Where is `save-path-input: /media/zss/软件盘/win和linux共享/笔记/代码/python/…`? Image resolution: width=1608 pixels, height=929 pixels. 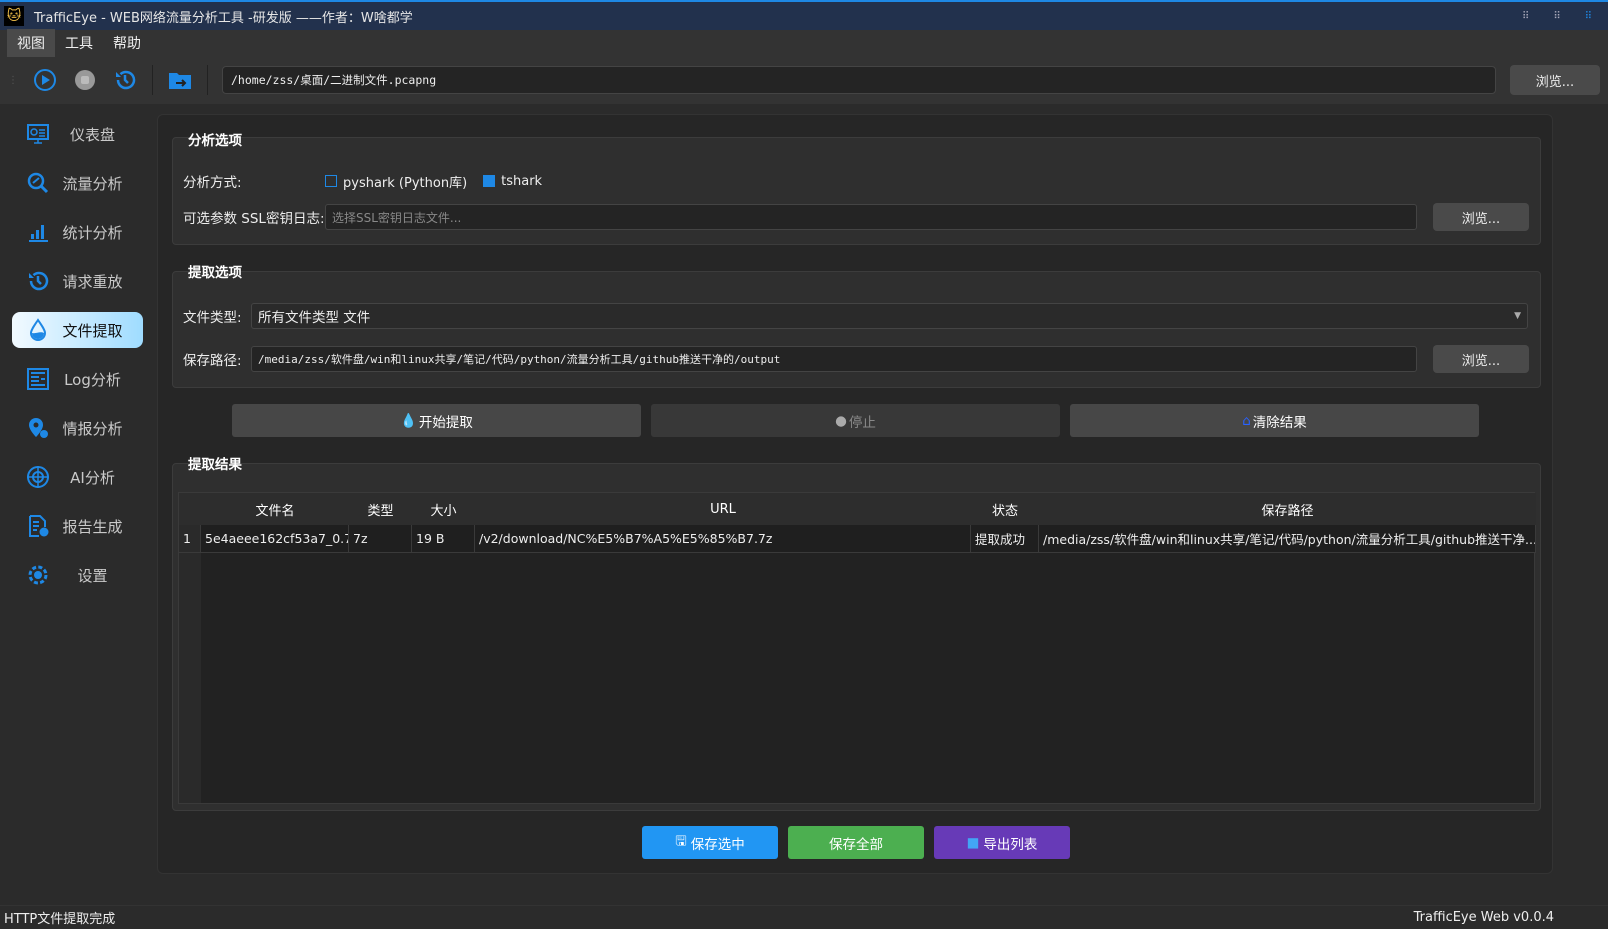 save-path-input: /media/zss/软件盘/win和linux共享/笔记/代码/python/… is located at coordinates (834, 359).